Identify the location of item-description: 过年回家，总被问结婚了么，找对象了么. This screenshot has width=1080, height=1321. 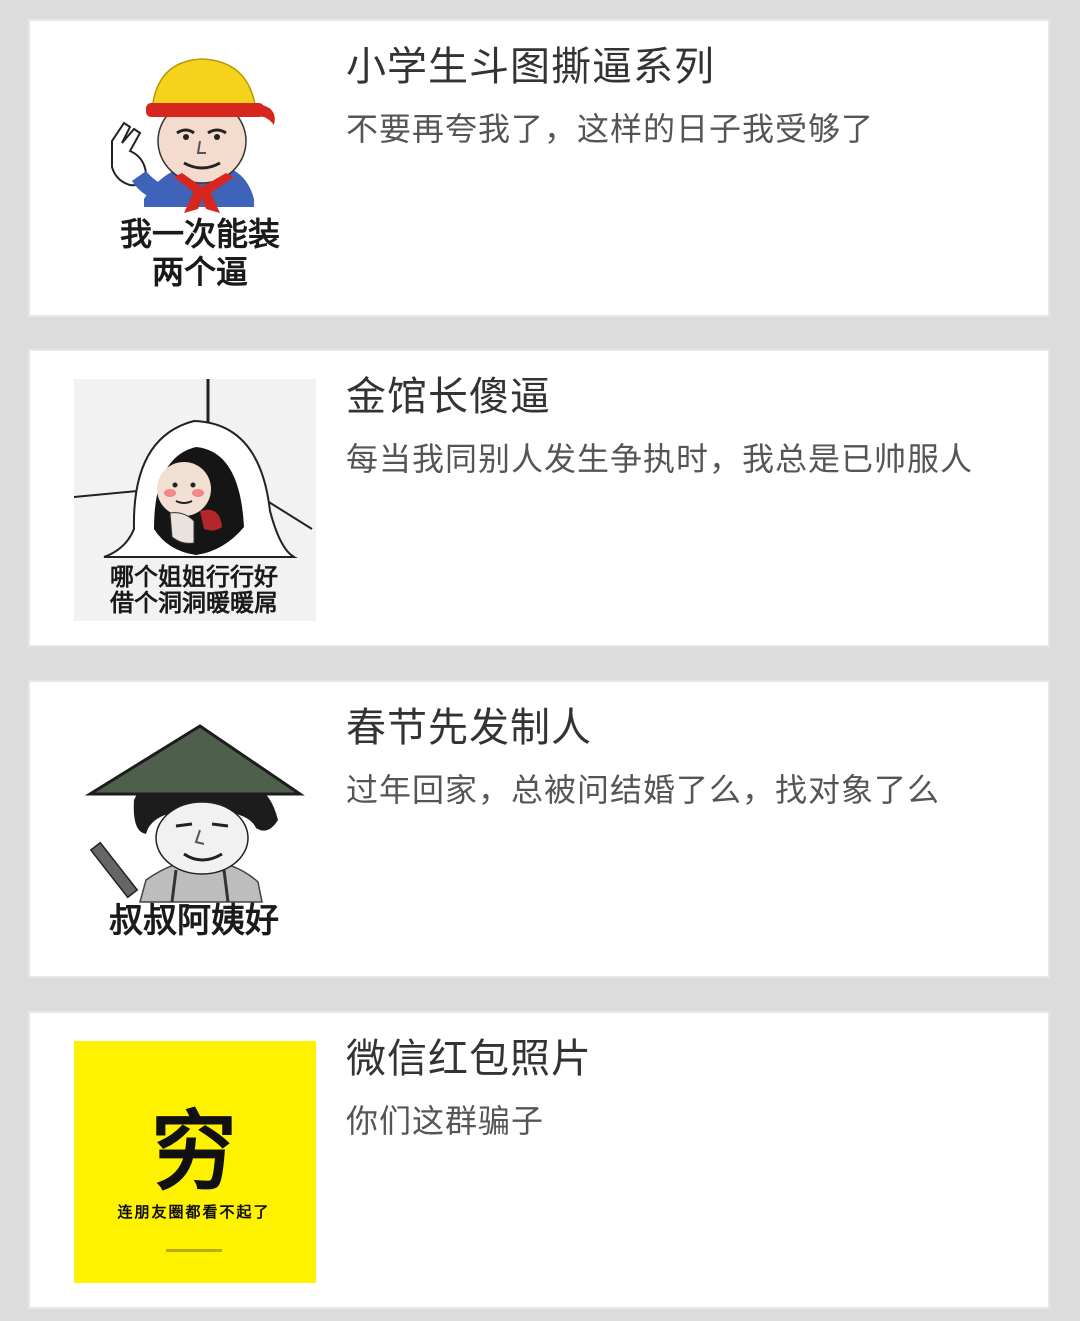
(643, 790).